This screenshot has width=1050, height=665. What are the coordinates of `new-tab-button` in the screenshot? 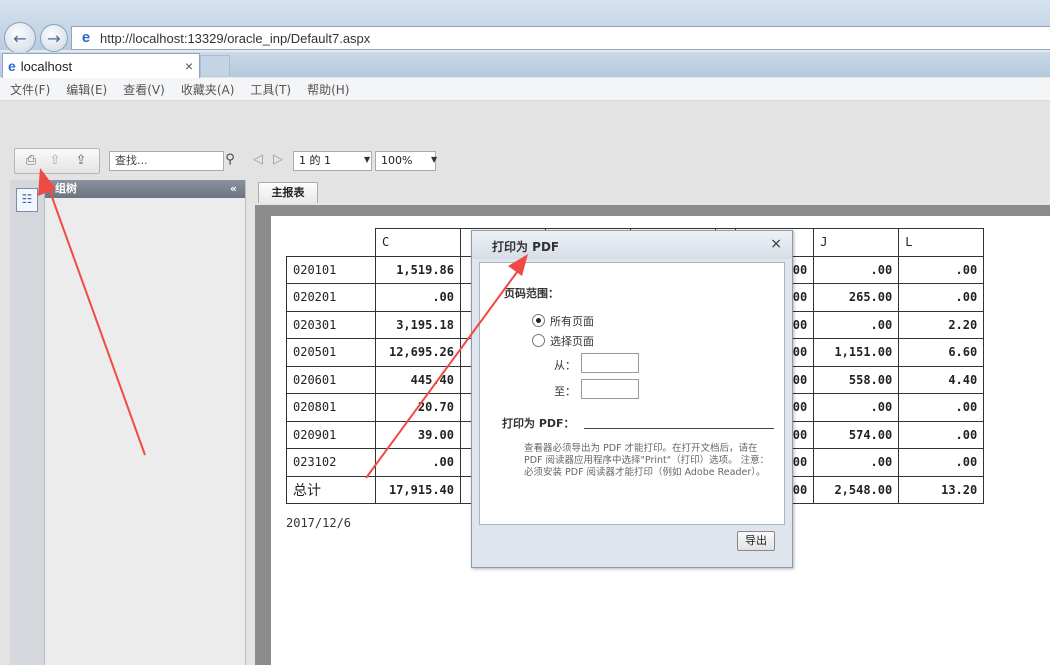 It's located at (215, 65).